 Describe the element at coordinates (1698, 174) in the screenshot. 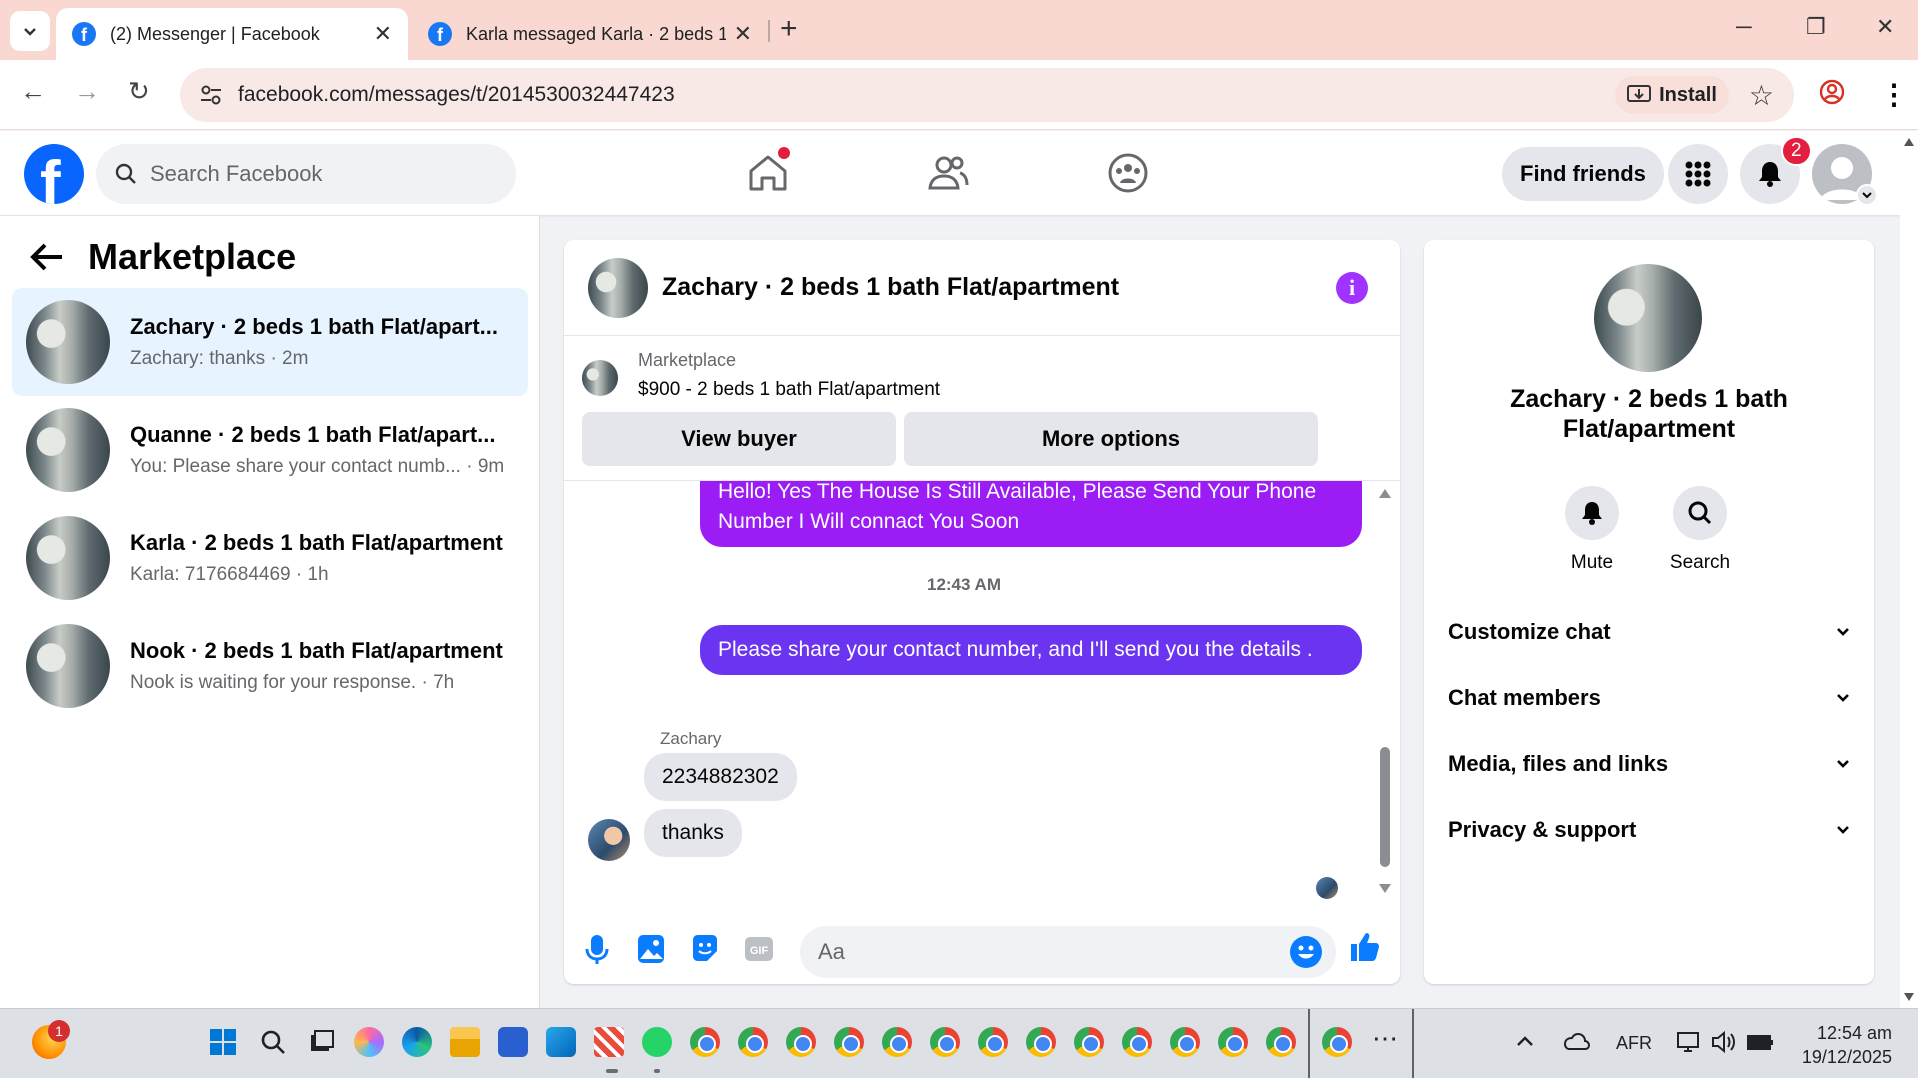

I see `menu-grid-icon` at that location.